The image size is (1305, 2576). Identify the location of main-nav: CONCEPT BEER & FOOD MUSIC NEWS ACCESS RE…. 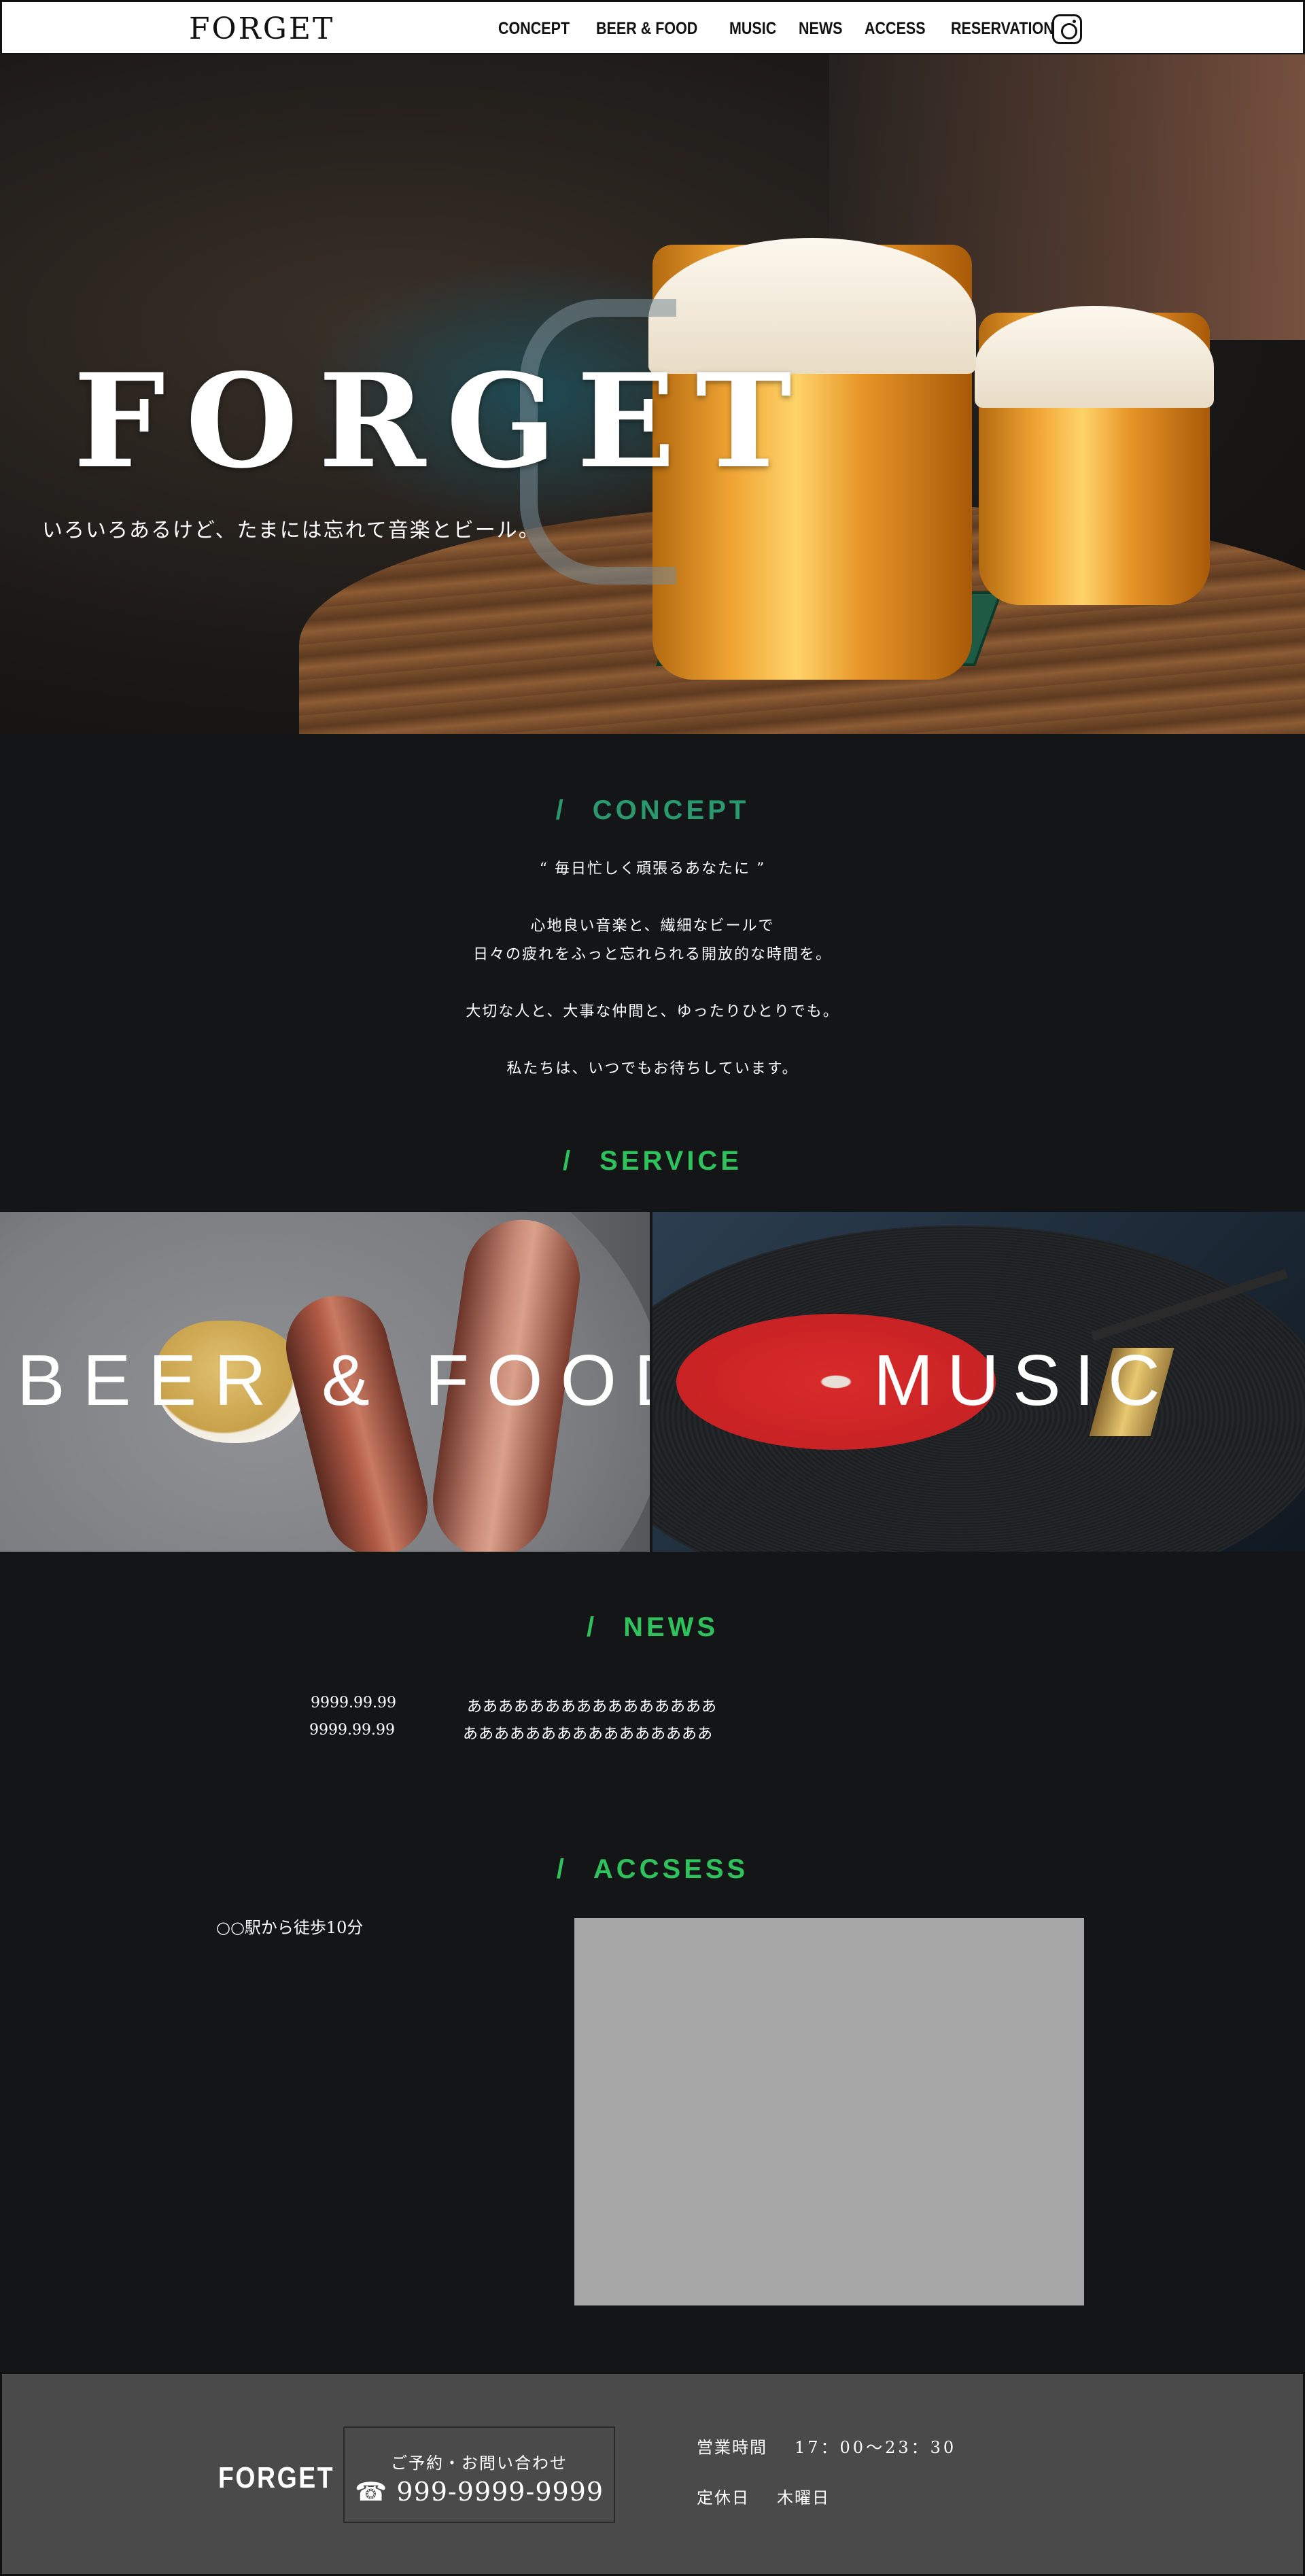
(784, 28).